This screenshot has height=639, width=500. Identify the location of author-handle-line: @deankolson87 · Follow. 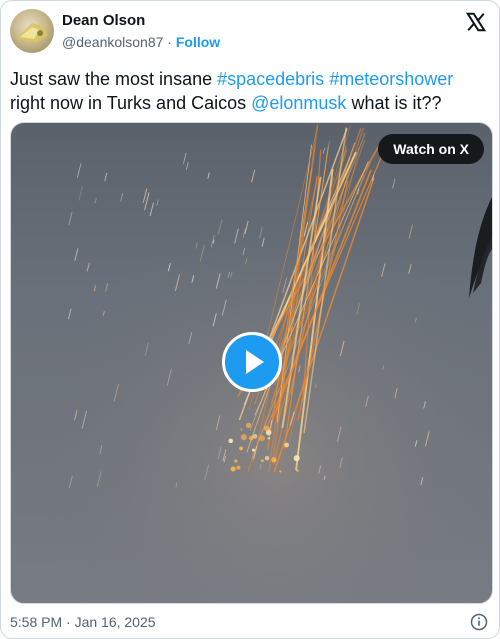
(141, 42).